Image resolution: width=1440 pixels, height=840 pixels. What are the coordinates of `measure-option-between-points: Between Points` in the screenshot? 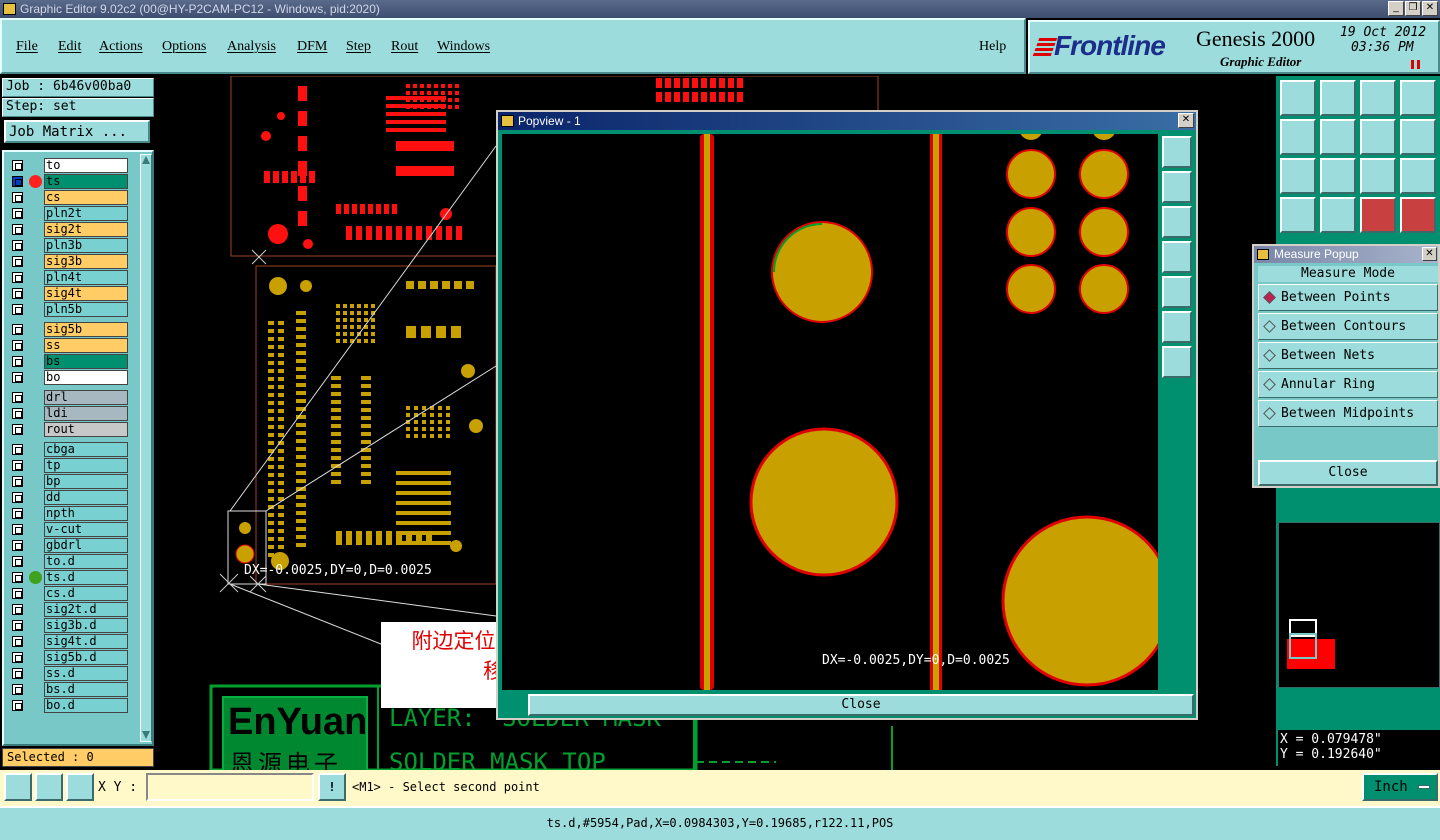 It's located at (1348, 297).